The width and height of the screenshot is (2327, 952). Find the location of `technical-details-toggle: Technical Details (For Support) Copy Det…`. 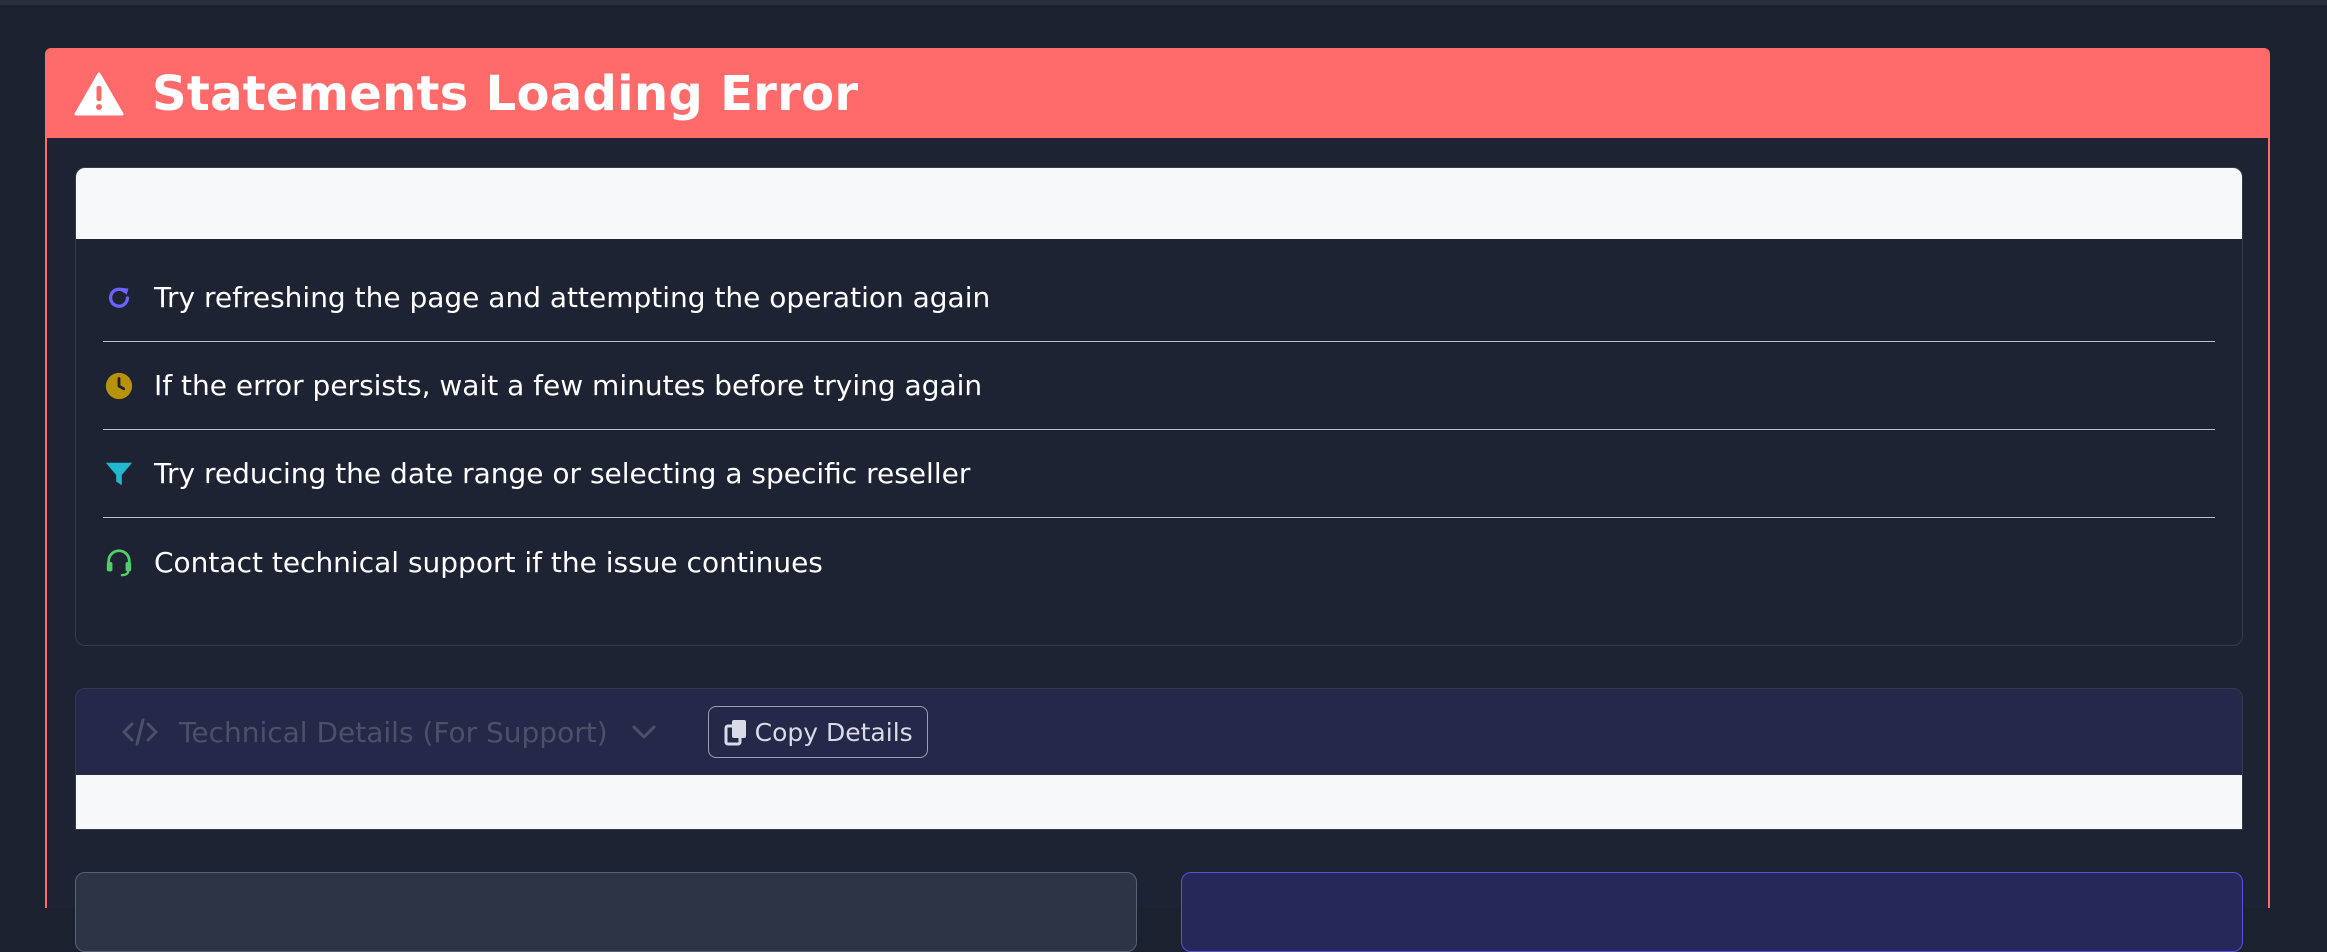

technical-details-toggle: Technical Details (For Support) Copy Det… is located at coordinates (1159, 732).